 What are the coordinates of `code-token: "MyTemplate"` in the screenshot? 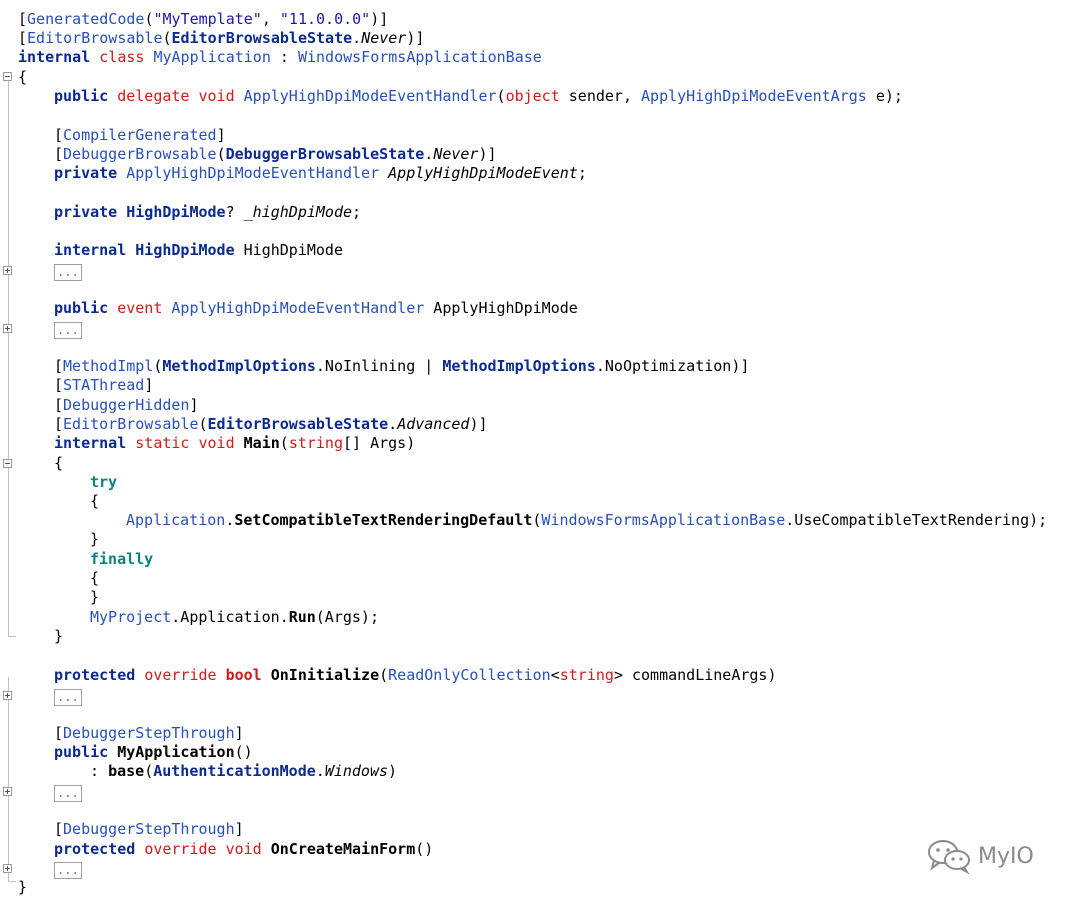 It's located at (207, 19).